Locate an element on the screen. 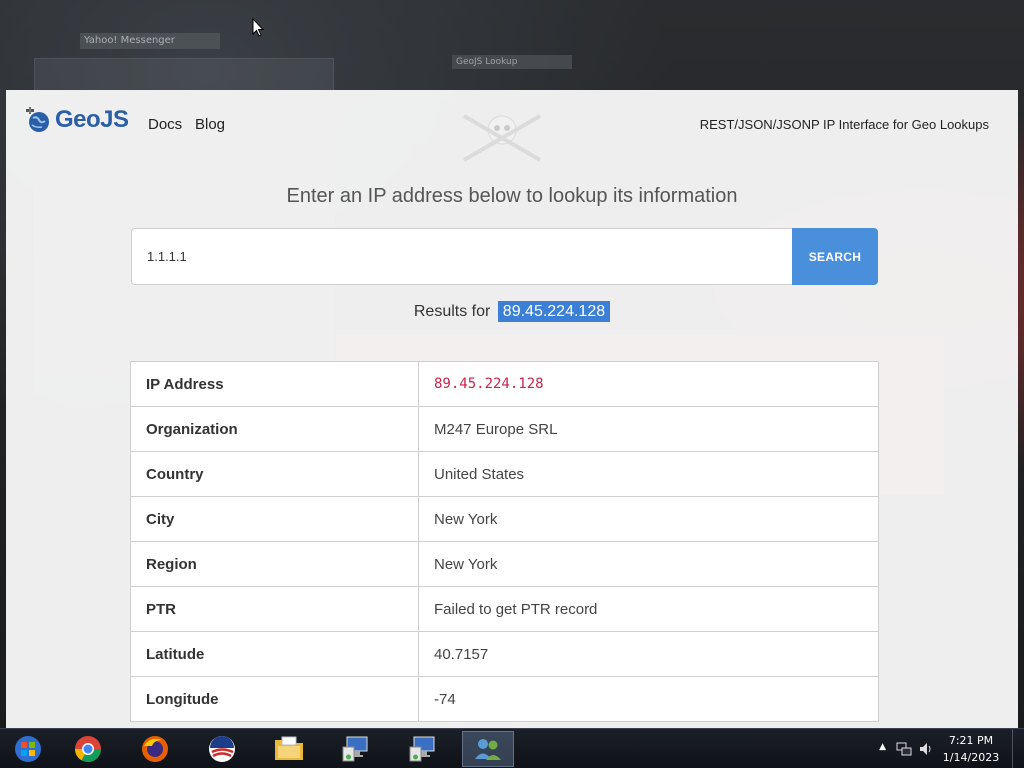  show-desktop-button is located at coordinates (1018, 748).